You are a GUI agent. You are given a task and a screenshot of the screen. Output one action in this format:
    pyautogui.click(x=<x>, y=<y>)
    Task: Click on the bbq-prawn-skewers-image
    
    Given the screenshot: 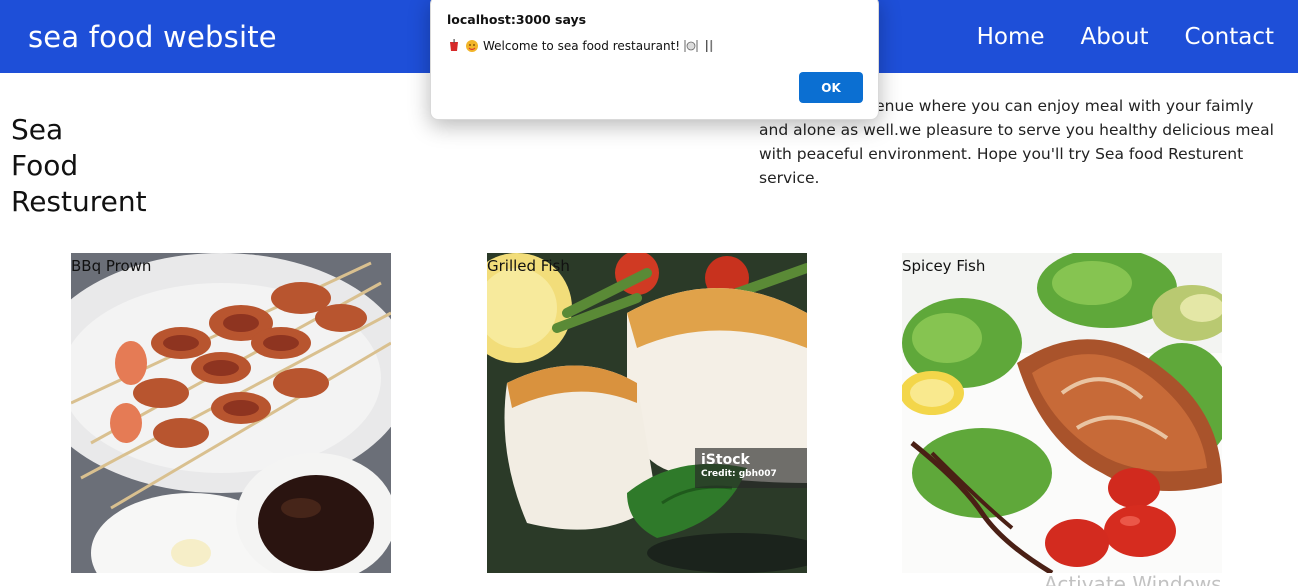 What is the action you would take?
    pyautogui.click(x=231, y=413)
    